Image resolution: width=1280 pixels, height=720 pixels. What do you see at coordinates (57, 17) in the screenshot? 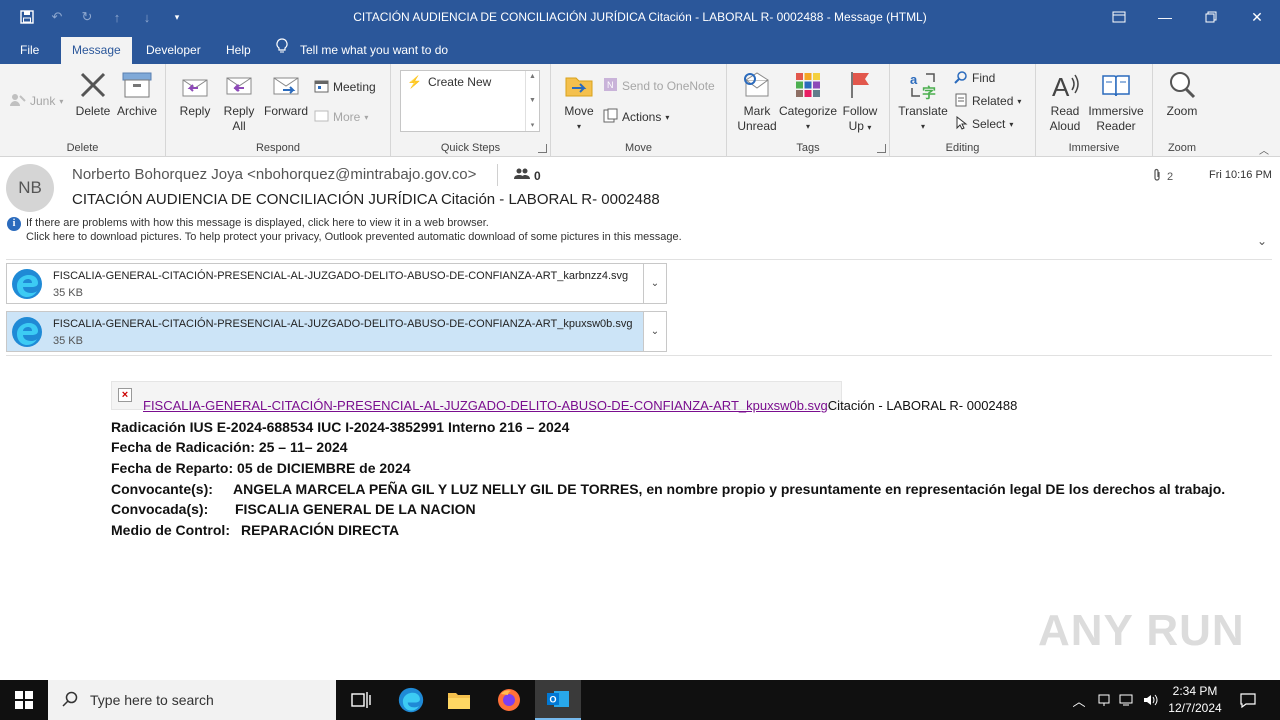
I see `undo-icon: ↶` at bounding box center [57, 17].